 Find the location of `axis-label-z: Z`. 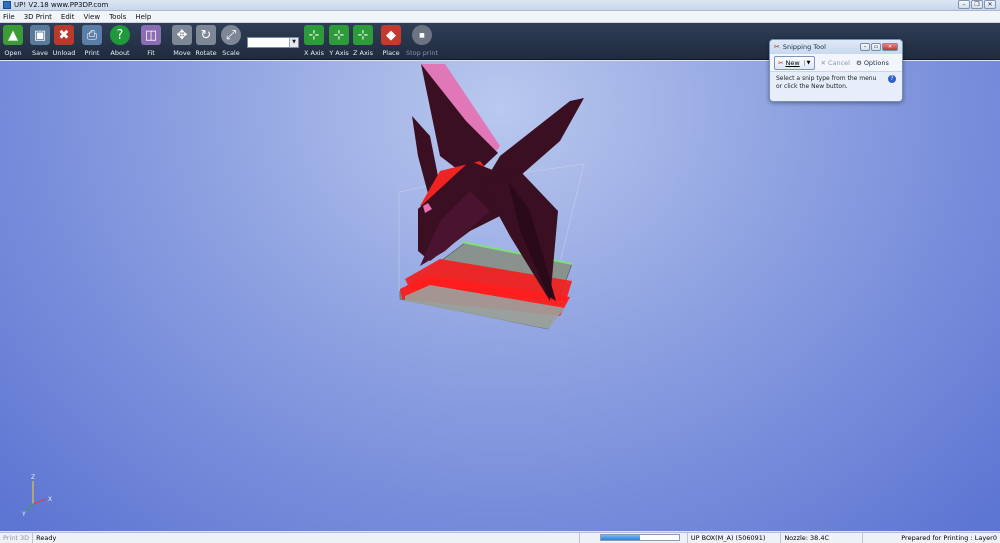

axis-label-z: Z is located at coordinates (33, 477).